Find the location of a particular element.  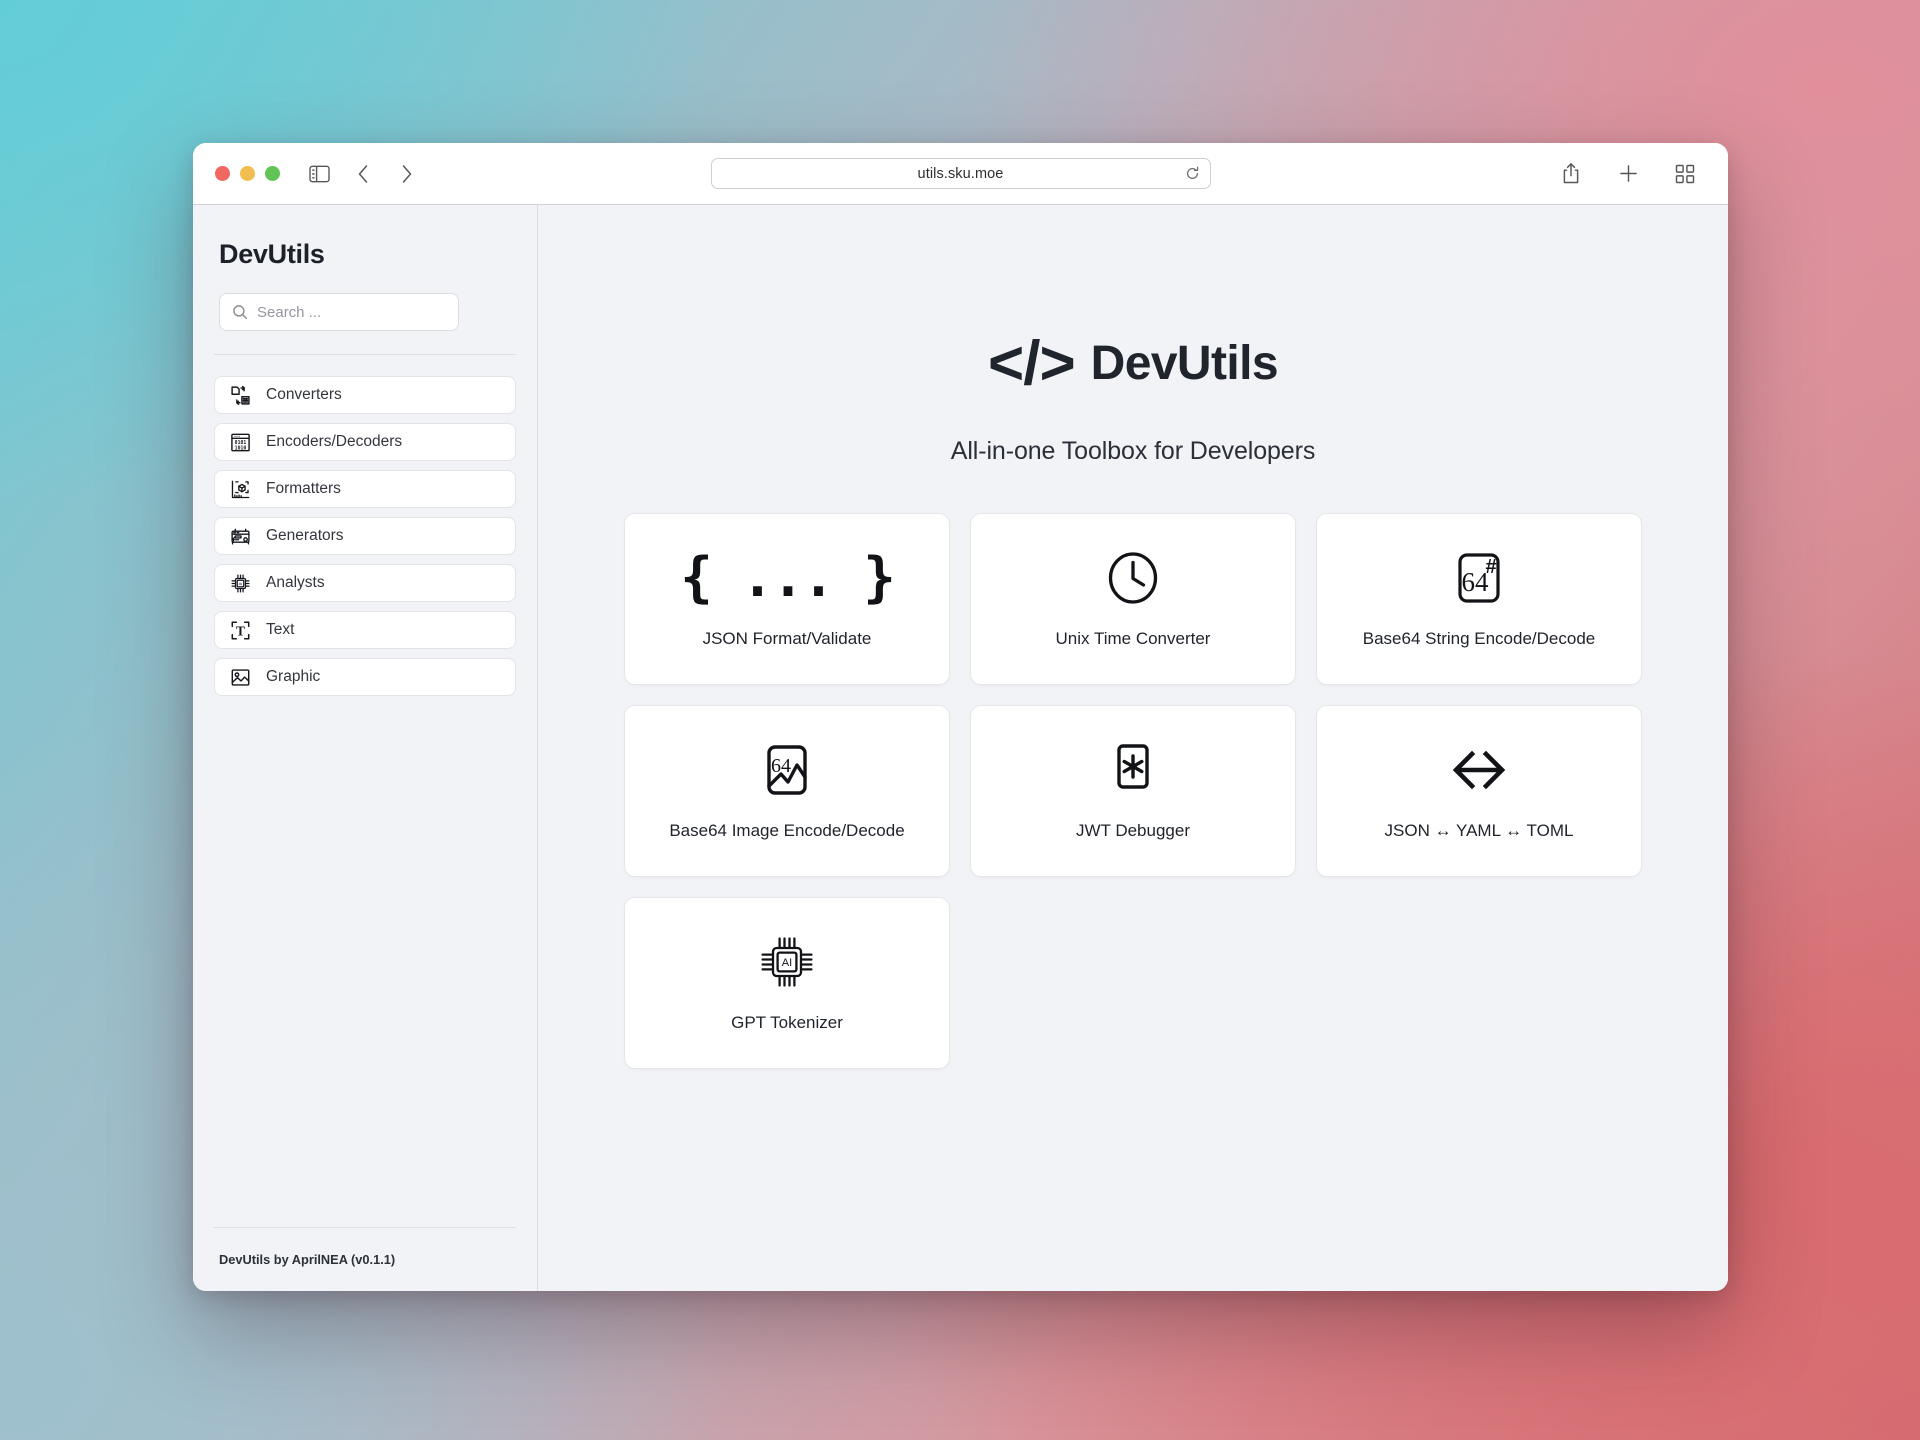

tool-card-json-yaml-toml: JSON ↔ YAML ↔ TOML is located at coordinates (1479, 791).